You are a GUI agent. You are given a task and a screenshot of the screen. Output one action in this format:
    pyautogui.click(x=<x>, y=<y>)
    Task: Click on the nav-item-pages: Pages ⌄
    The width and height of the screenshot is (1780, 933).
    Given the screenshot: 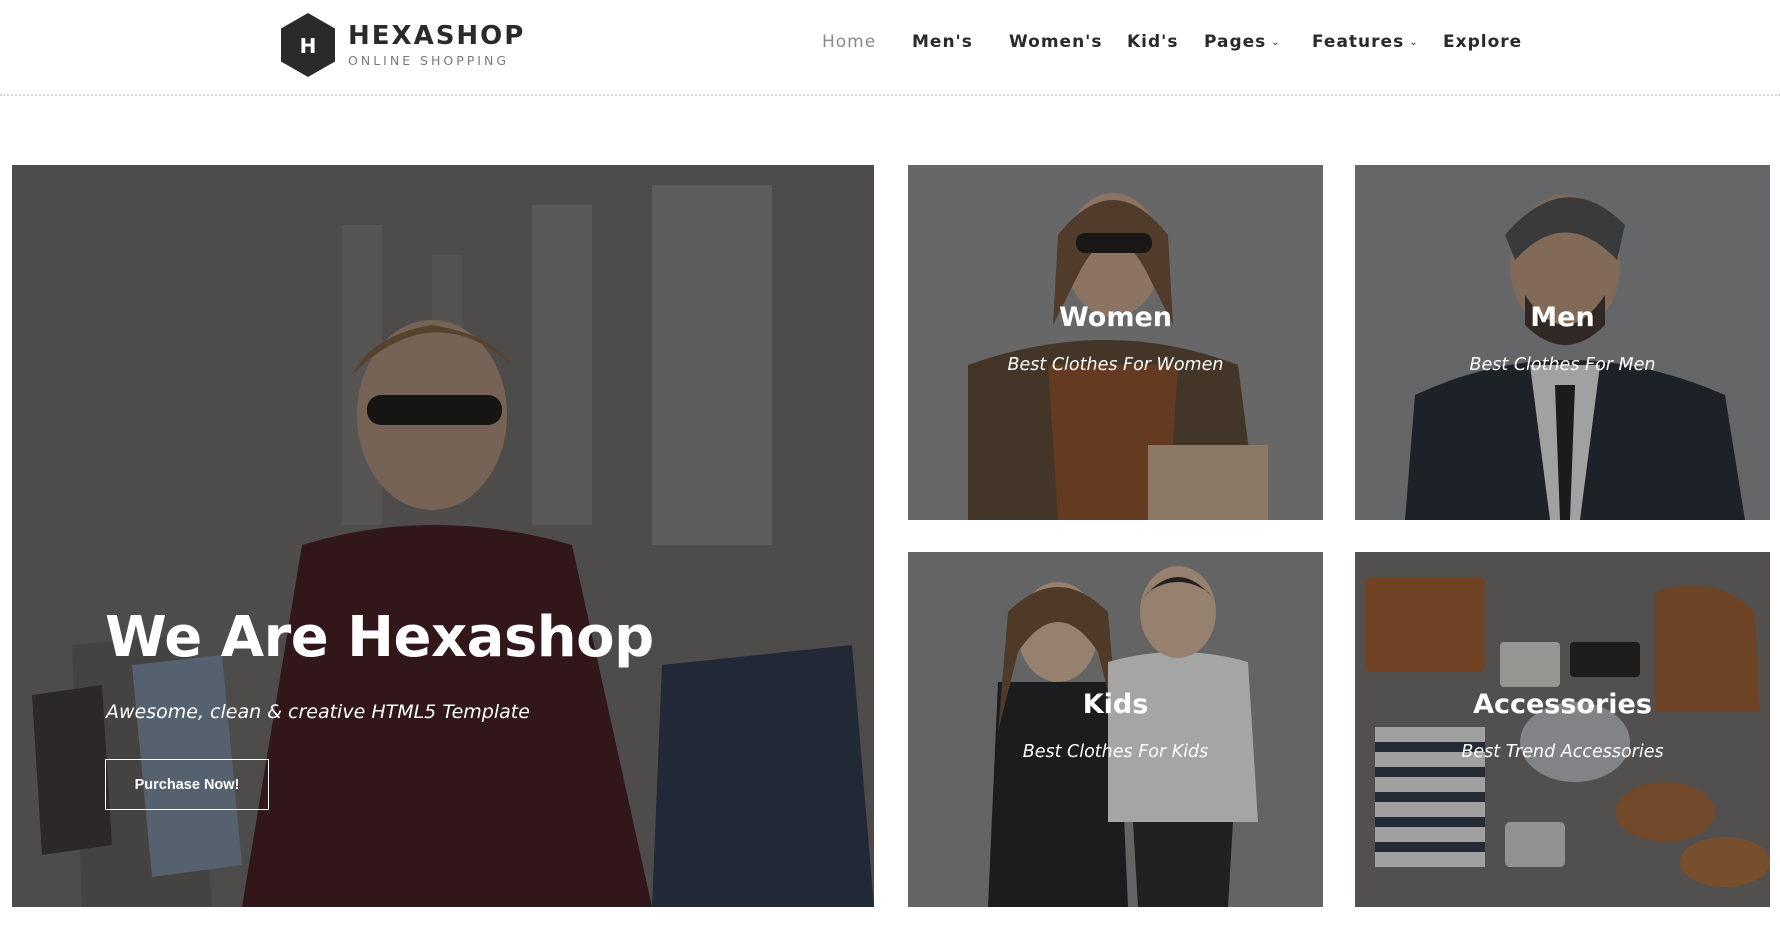 What is the action you would take?
    pyautogui.click(x=1256, y=42)
    